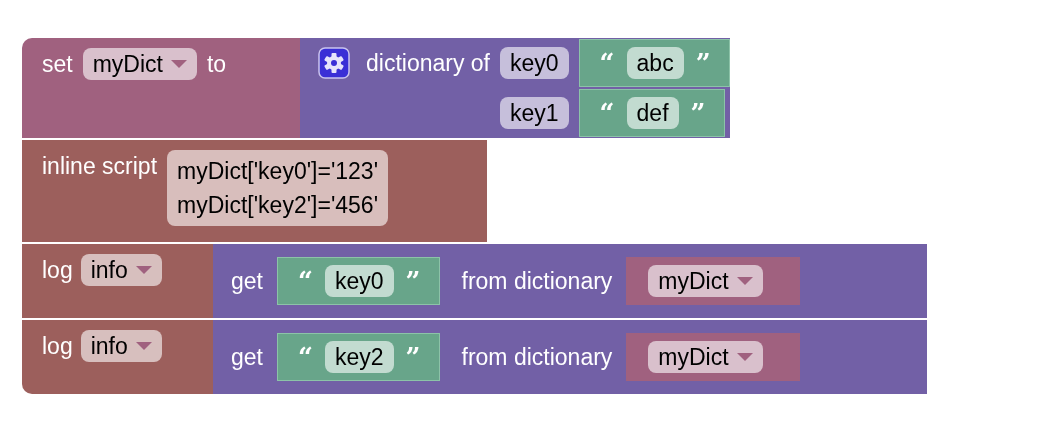 This screenshot has width=1050, height=424. I want to click on text-block: “ key2 ”, so click(358, 357).